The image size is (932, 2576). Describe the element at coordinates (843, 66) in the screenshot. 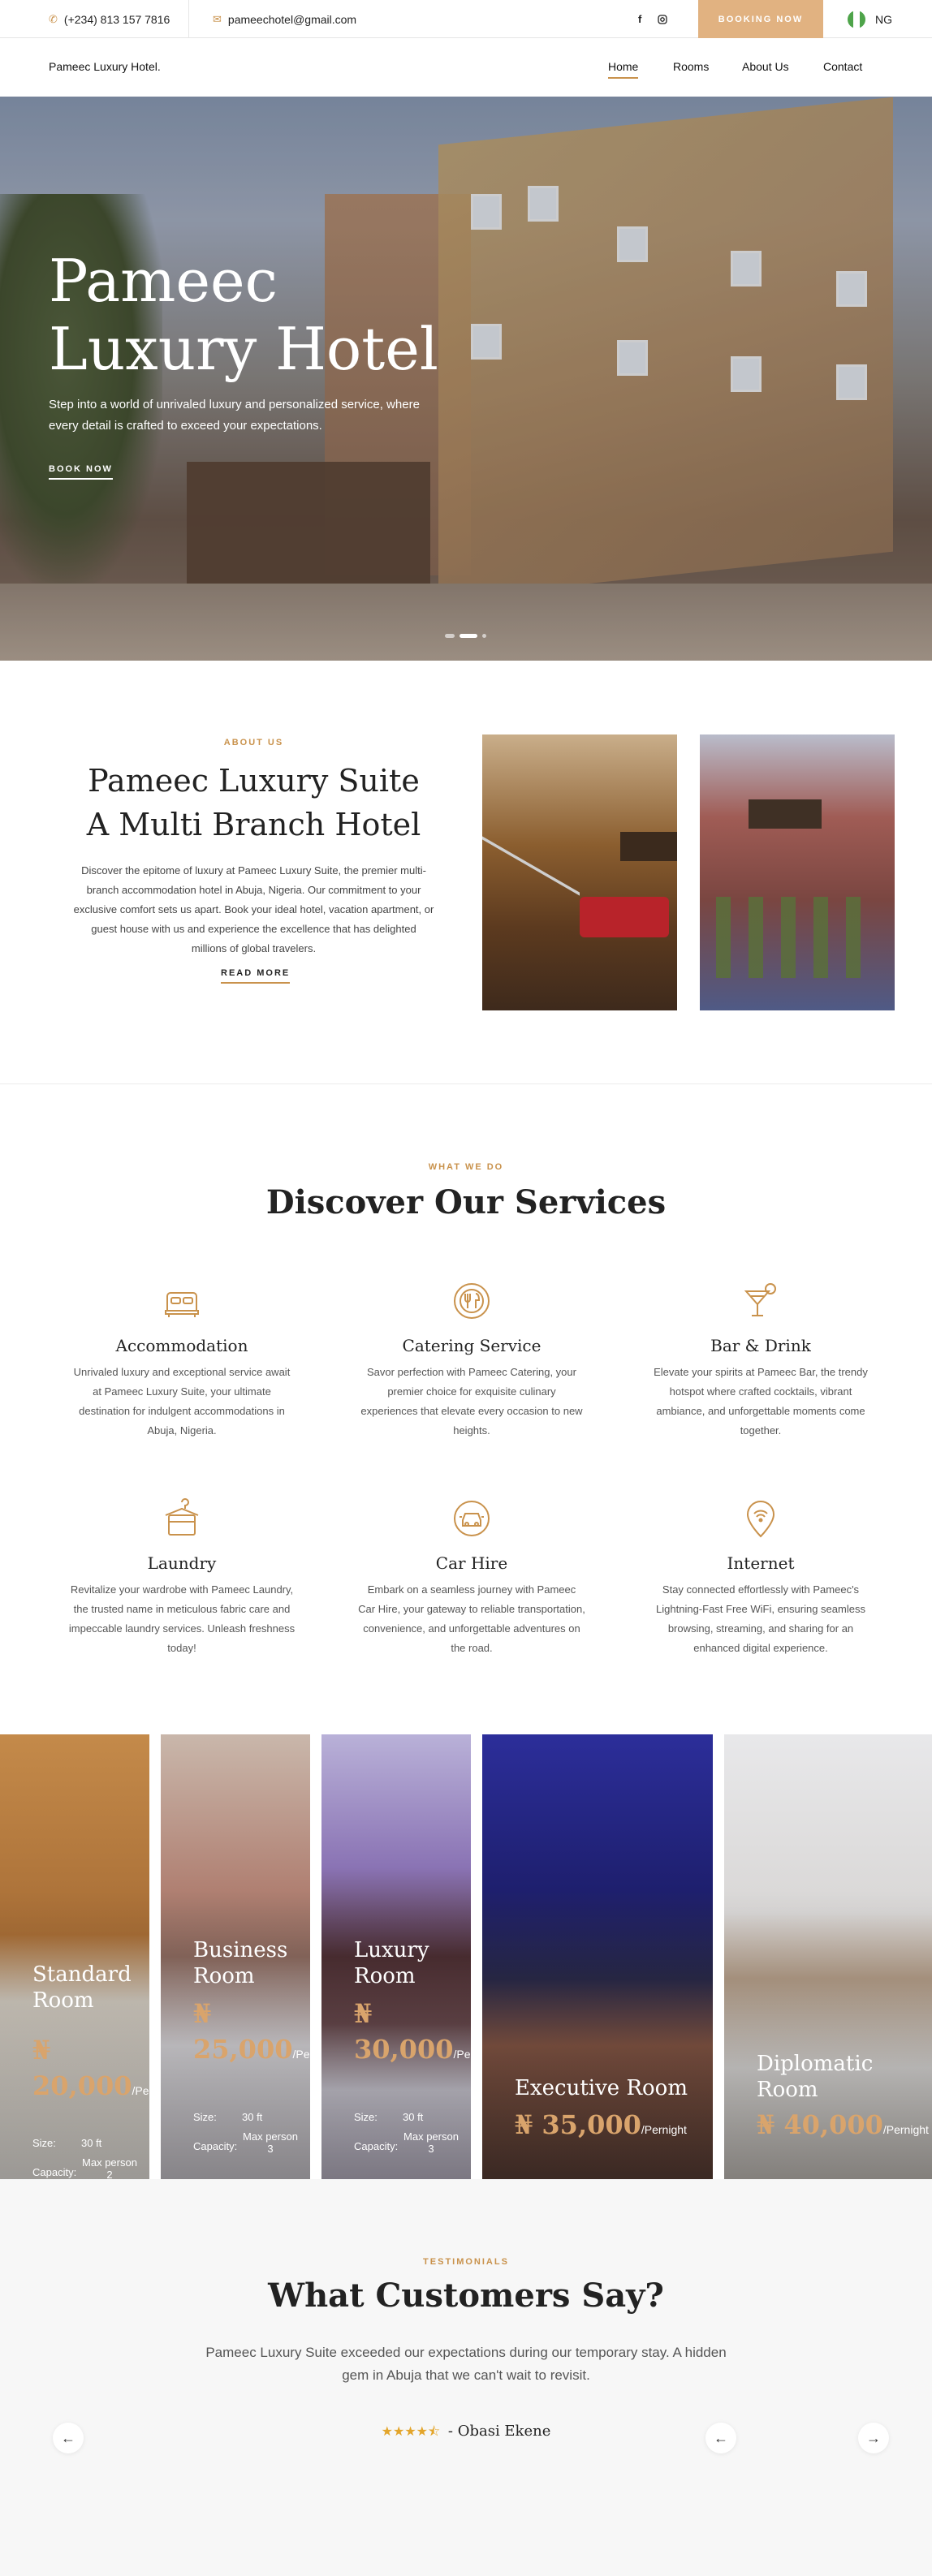

I see `nav-contact: Contact` at that location.